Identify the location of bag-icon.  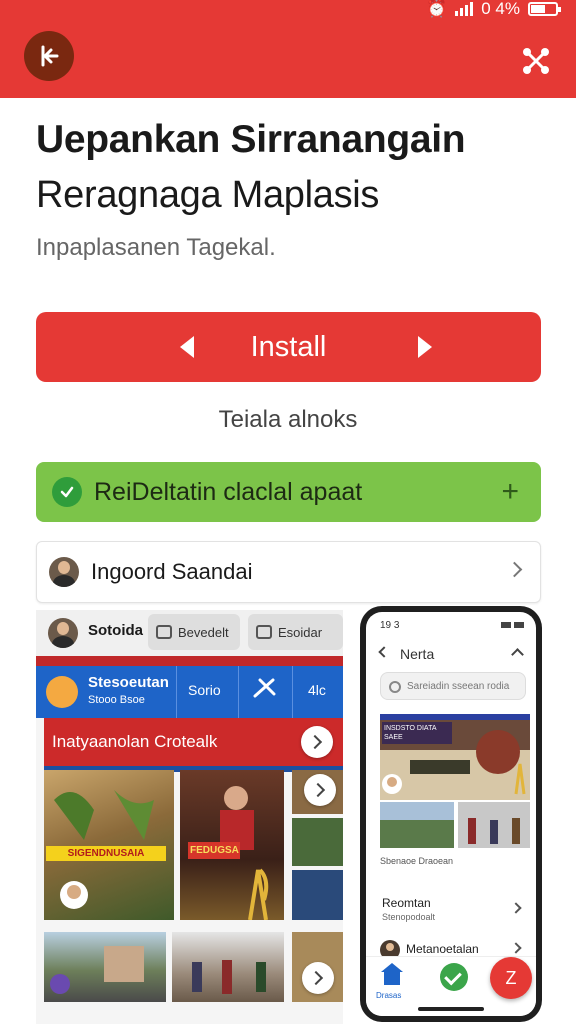
(264, 632).